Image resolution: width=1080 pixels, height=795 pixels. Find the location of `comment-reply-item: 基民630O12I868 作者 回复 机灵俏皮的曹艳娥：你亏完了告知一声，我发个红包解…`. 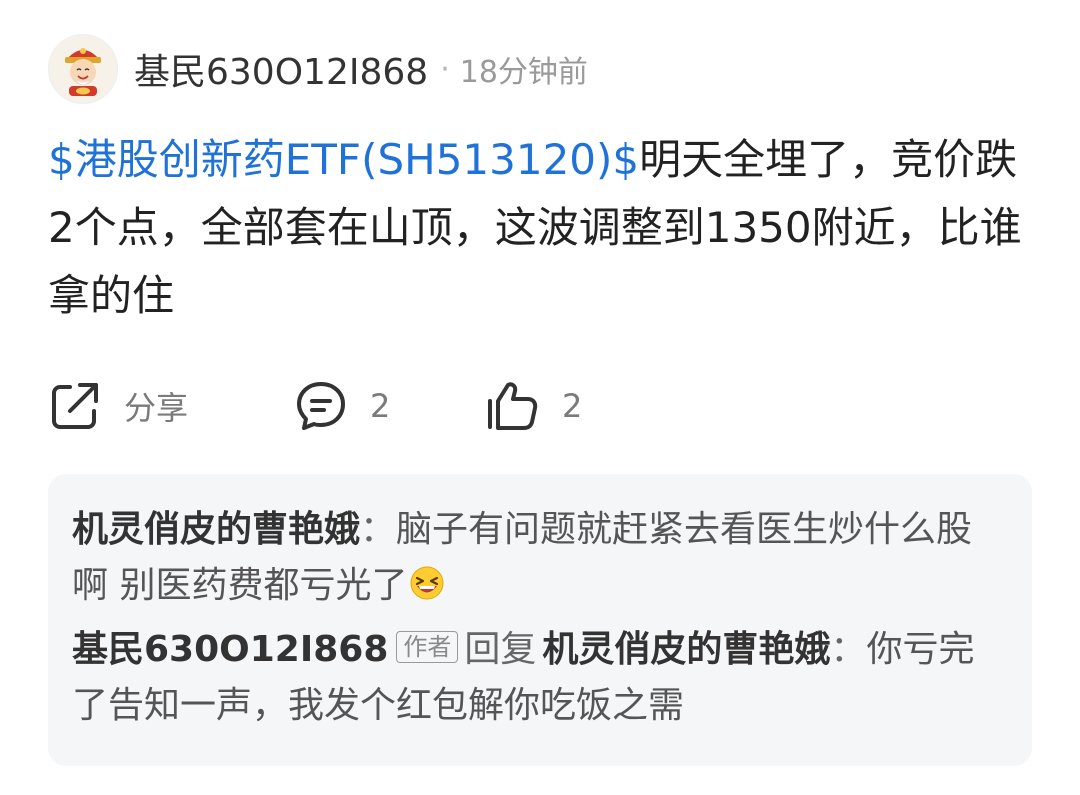

comment-reply-item: 基民630O12I868 作者 回复 机灵俏皮的曹艳娥：你亏完了告知一声，我发个红包解… is located at coordinates (540, 678).